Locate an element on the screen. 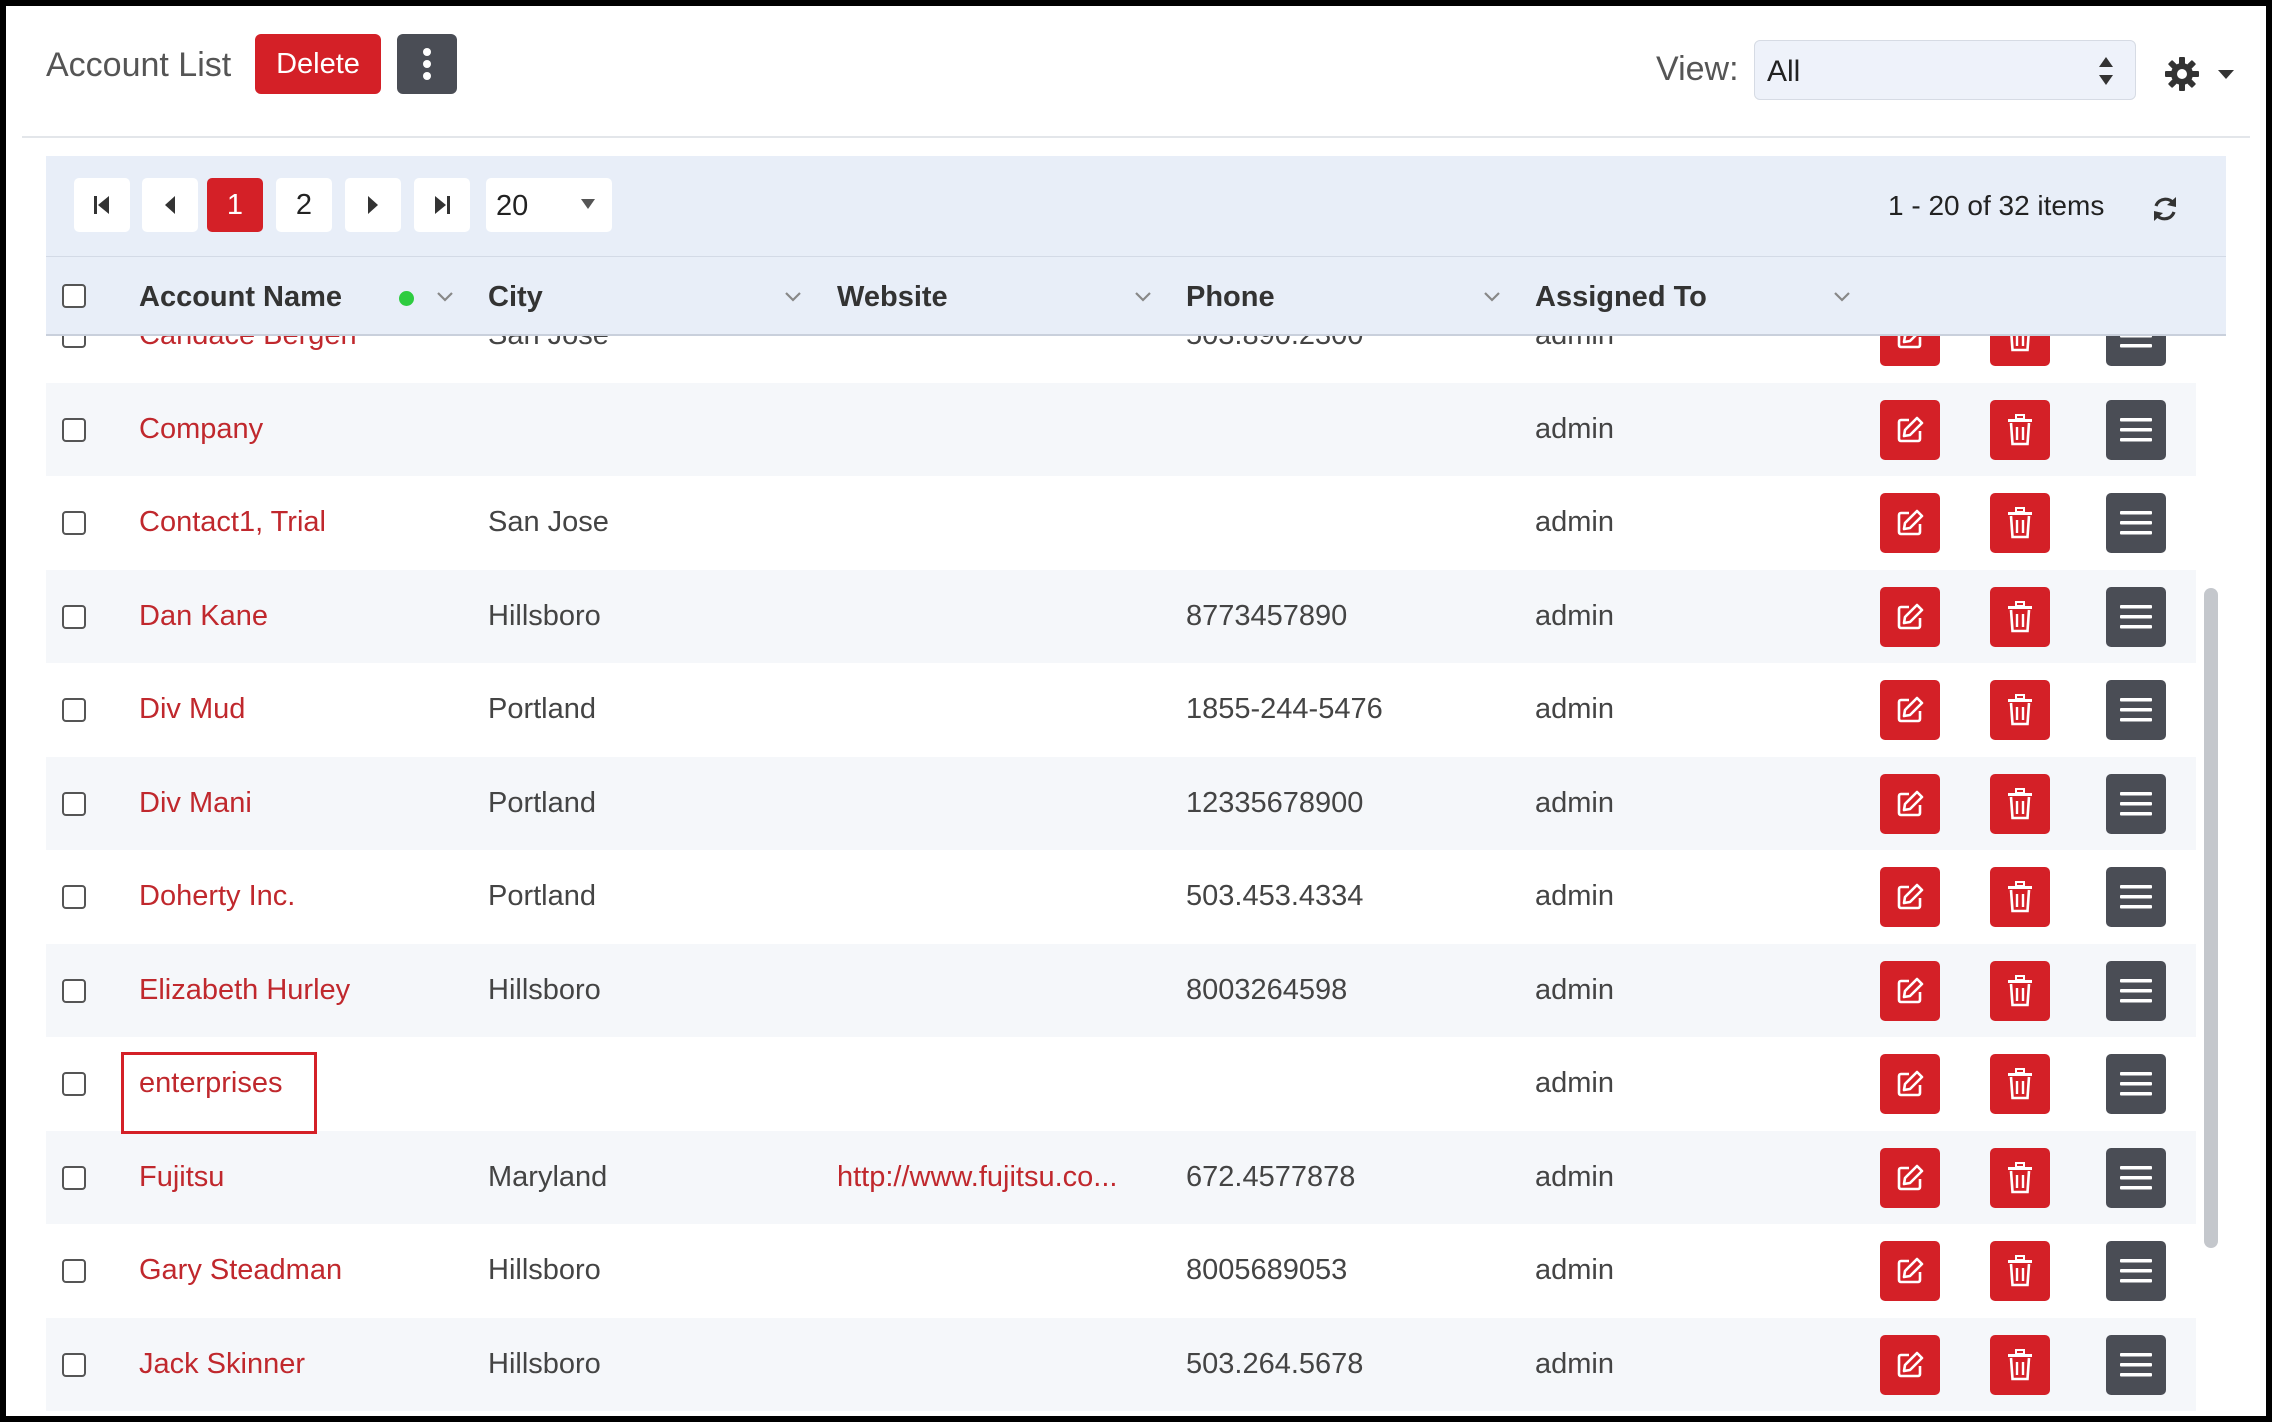 The image size is (2272, 1422). phone-cell: 1855-244-5476 is located at coordinates (1284, 709).